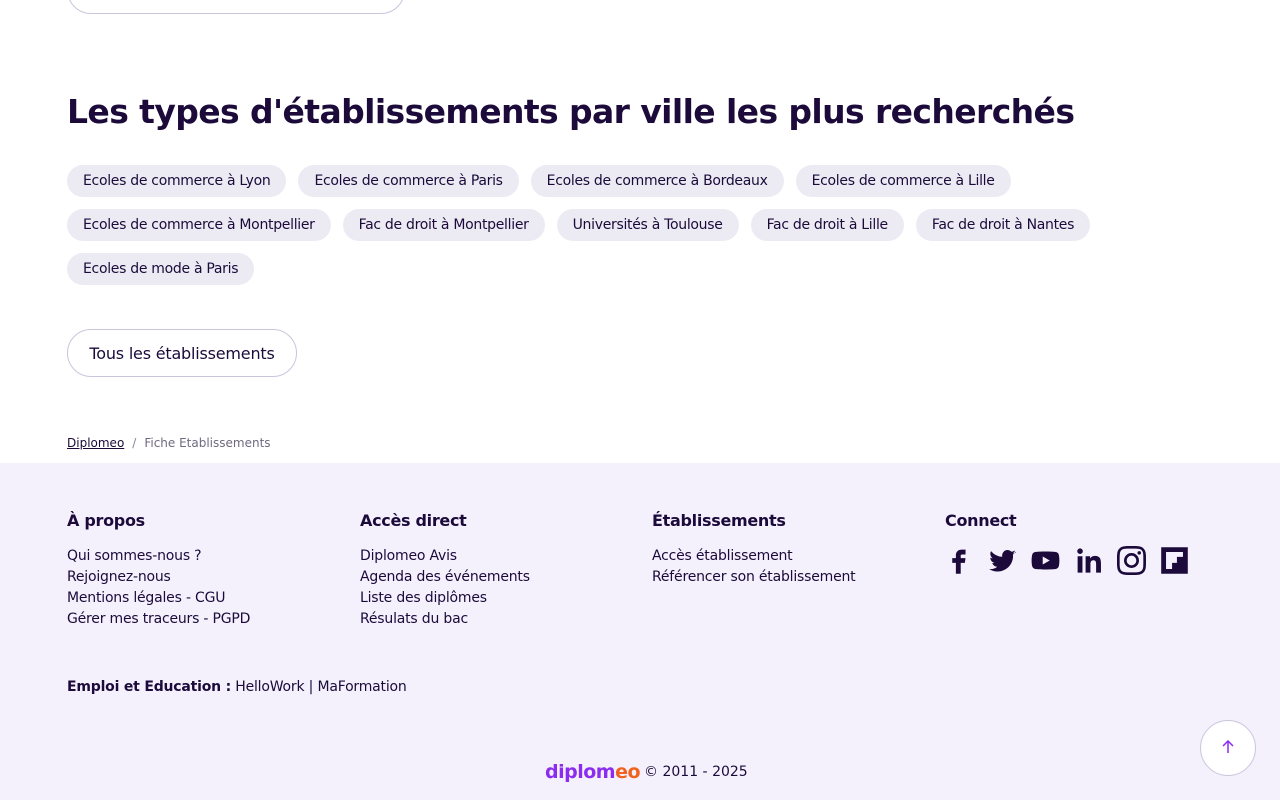  I want to click on breadcrumb: Diplomeo / Fiche Etablissements, so click(169, 443).